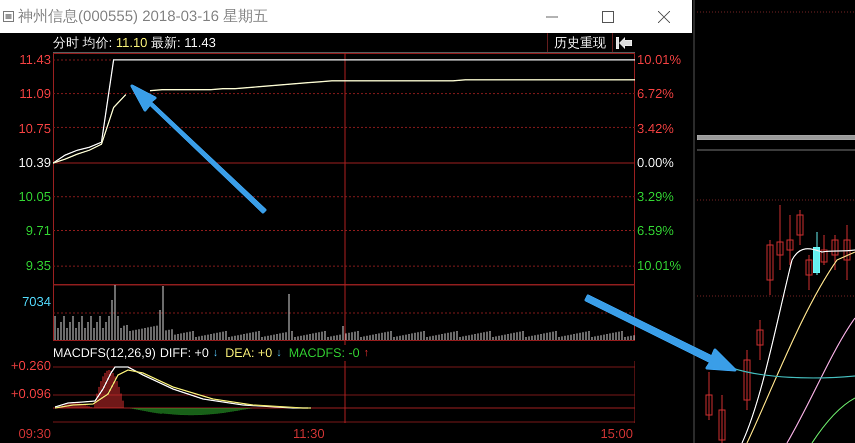 The width and height of the screenshot is (855, 443). What do you see at coordinates (248, 353) in the screenshot?
I see `dea-value: DEA: +0` at bounding box center [248, 353].